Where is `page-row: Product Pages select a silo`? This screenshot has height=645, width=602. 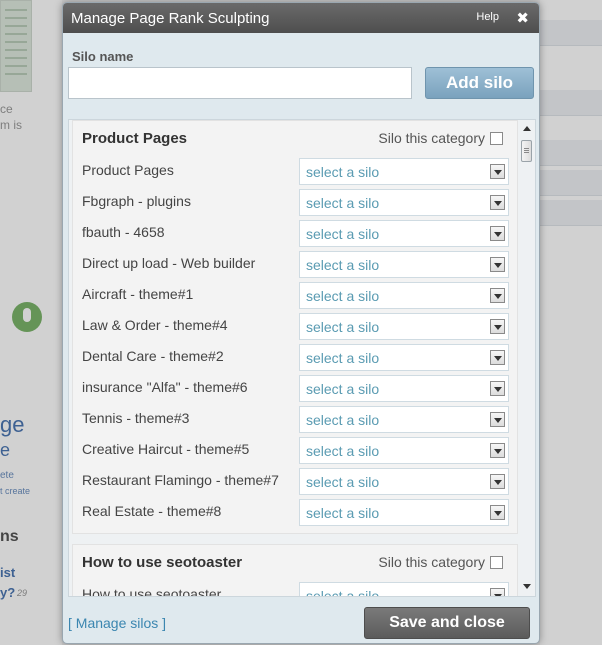
page-row: Product Pages select a silo is located at coordinates (295, 170).